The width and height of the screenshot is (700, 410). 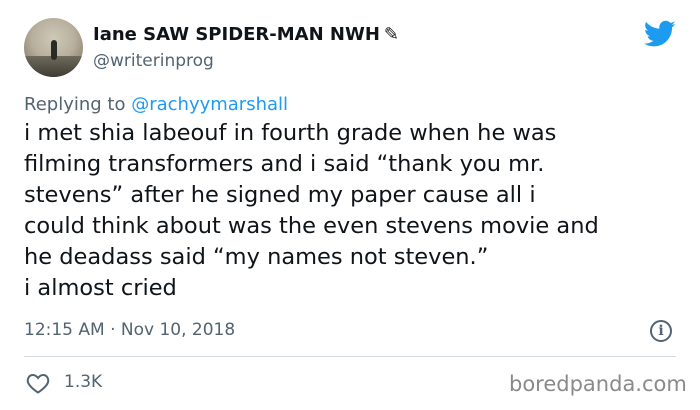 What do you see at coordinates (129, 330) in the screenshot?
I see `tweet-timestamp: 12:15 AM · Nov 10, 2018` at bounding box center [129, 330].